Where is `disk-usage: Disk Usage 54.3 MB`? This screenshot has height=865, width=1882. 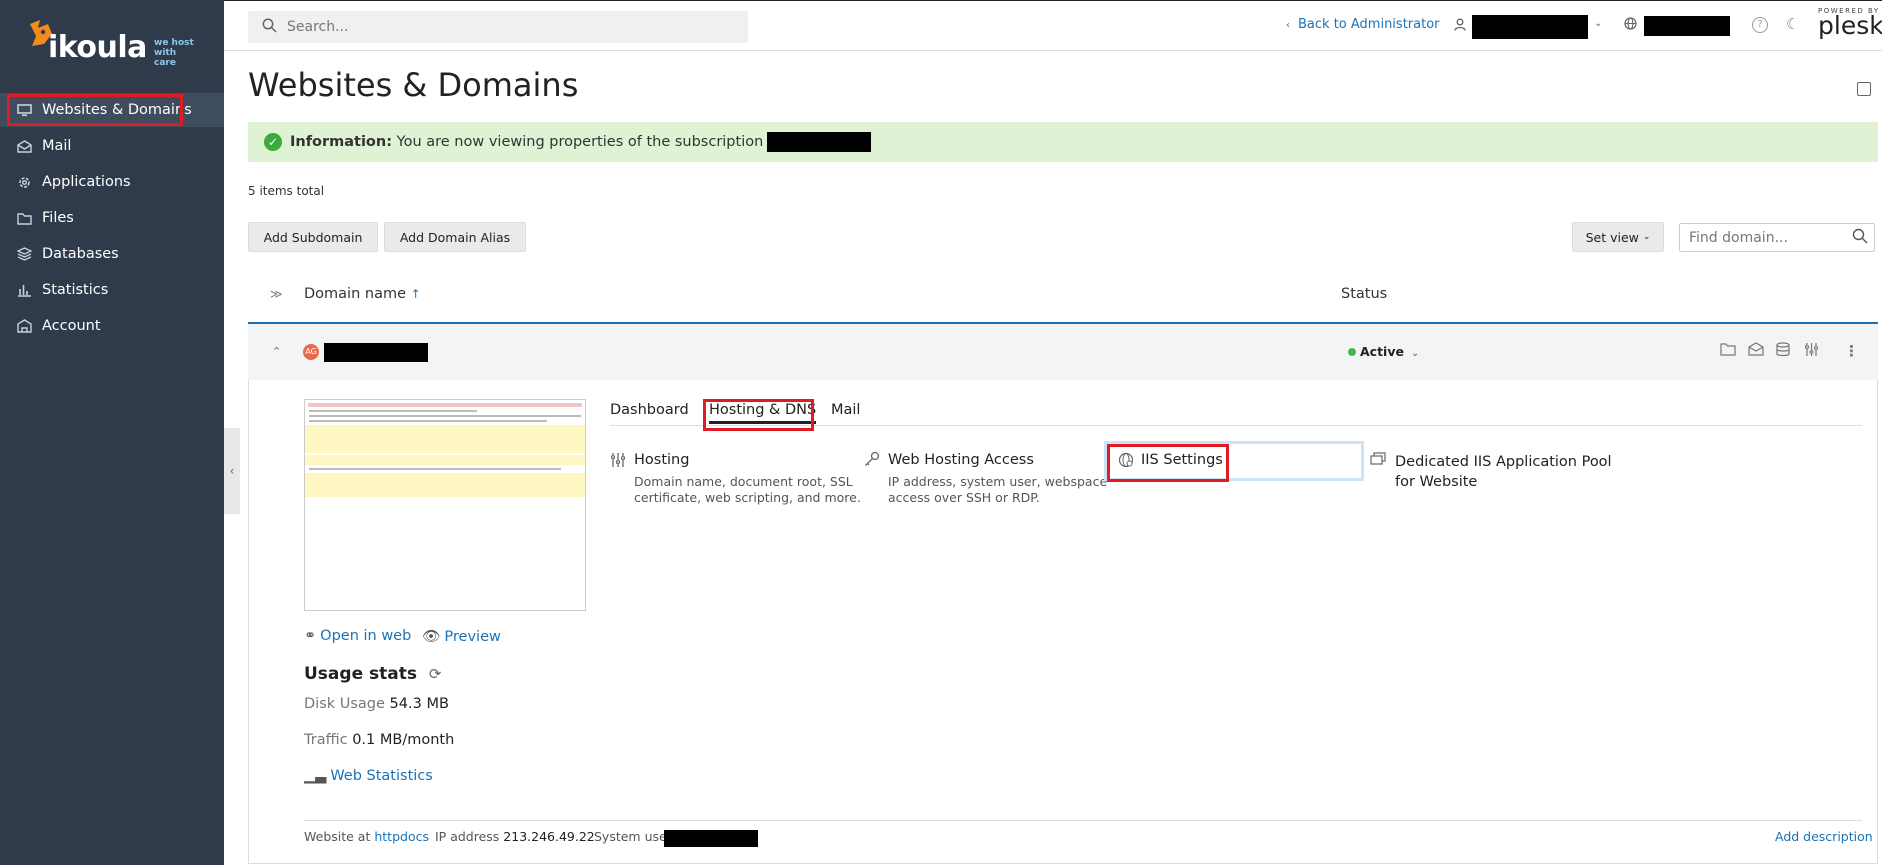
disk-usage: Disk Usage 54.3 MB is located at coordinates (376, 704).